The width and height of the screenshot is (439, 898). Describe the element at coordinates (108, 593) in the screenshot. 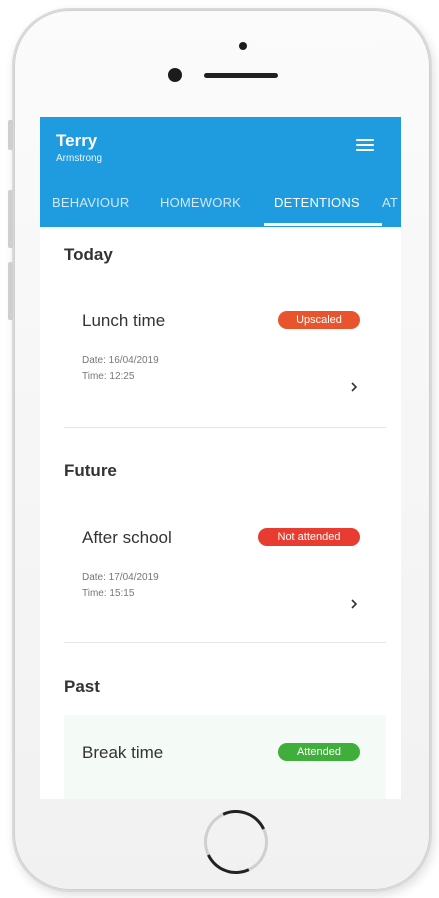

I see `detention-time: Time: 15:15` at that location.